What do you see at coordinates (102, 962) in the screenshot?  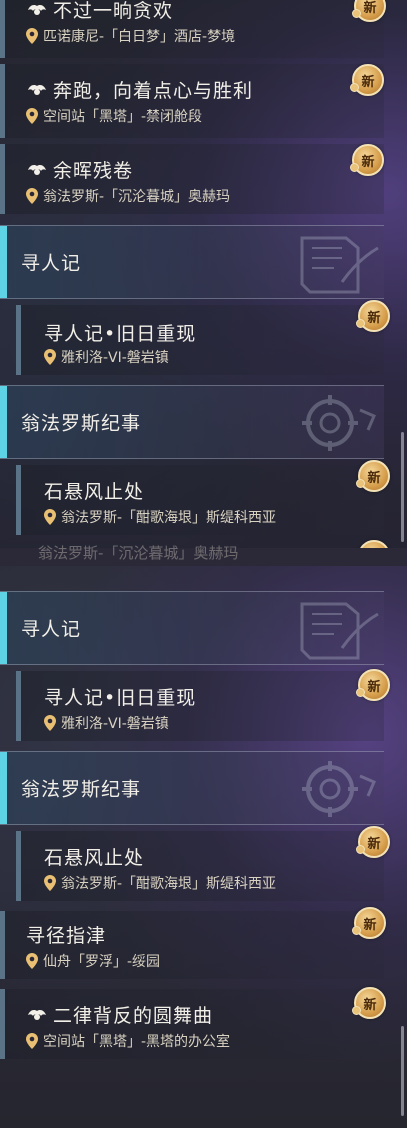 I see `quest-location: 仙舟「罗浮」-绥园` at bounding box center [102, 962].